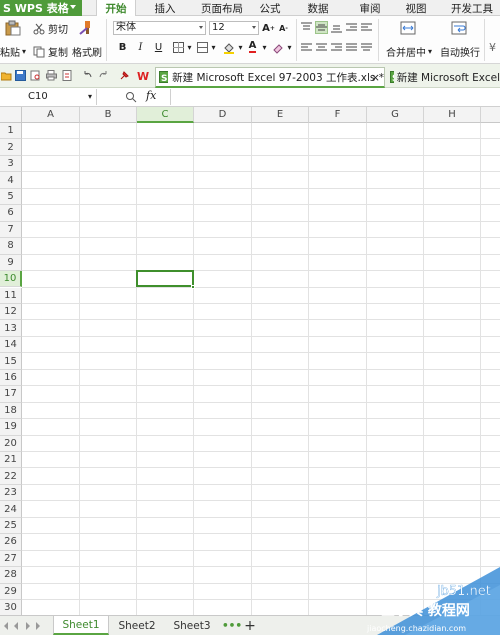  I want to click on row-header-20: 20, so click(11, 443).